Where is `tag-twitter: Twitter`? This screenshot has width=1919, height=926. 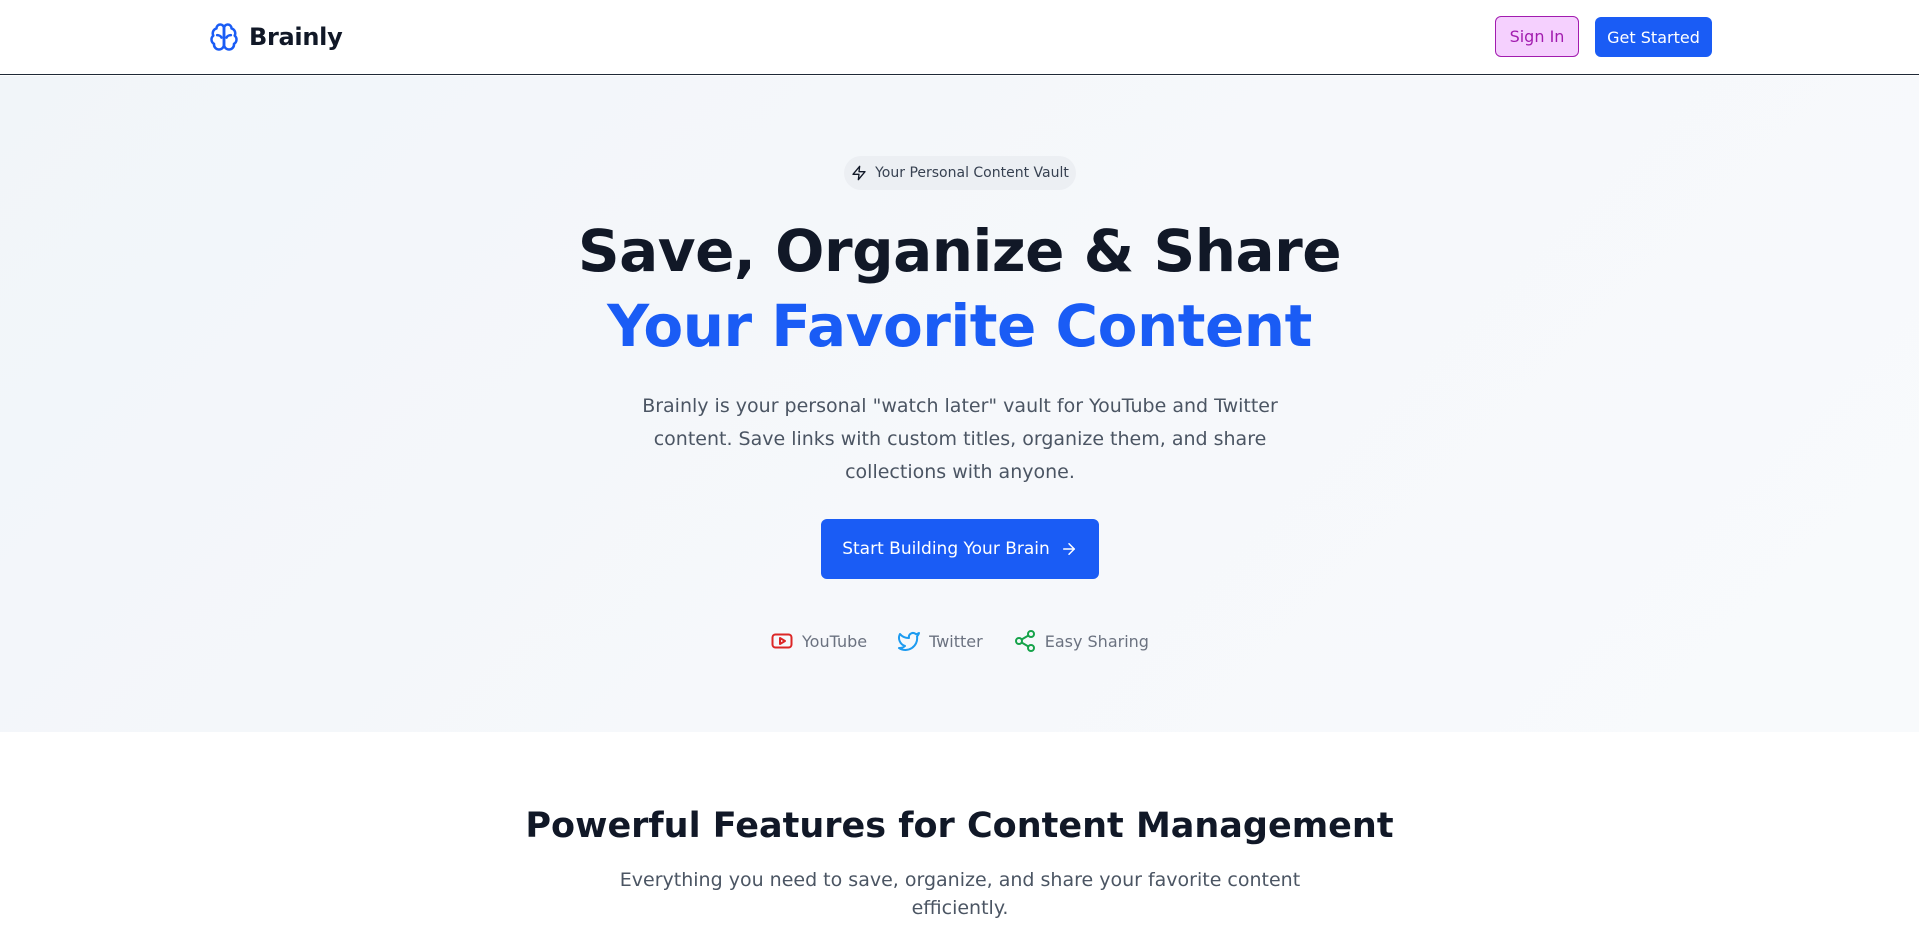 tag-twitter: Twitter is located at coordinates (940, 641).